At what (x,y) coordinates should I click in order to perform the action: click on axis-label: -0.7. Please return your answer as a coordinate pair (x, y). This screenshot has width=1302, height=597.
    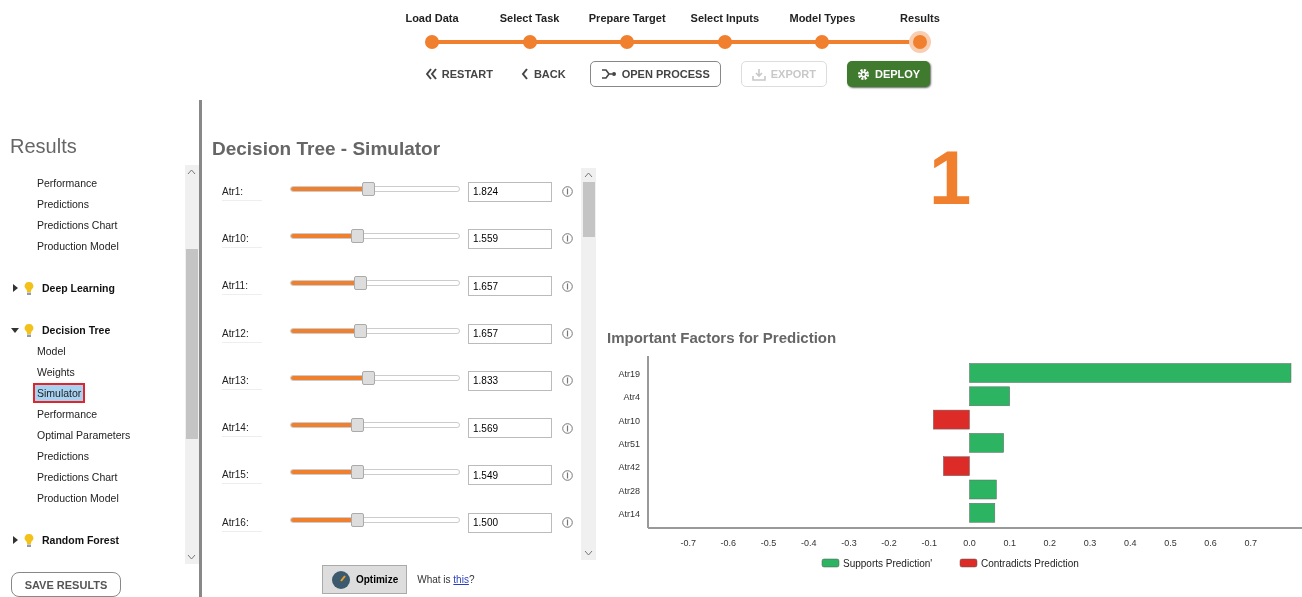
    Looking at the image, I should click on (688, 543).